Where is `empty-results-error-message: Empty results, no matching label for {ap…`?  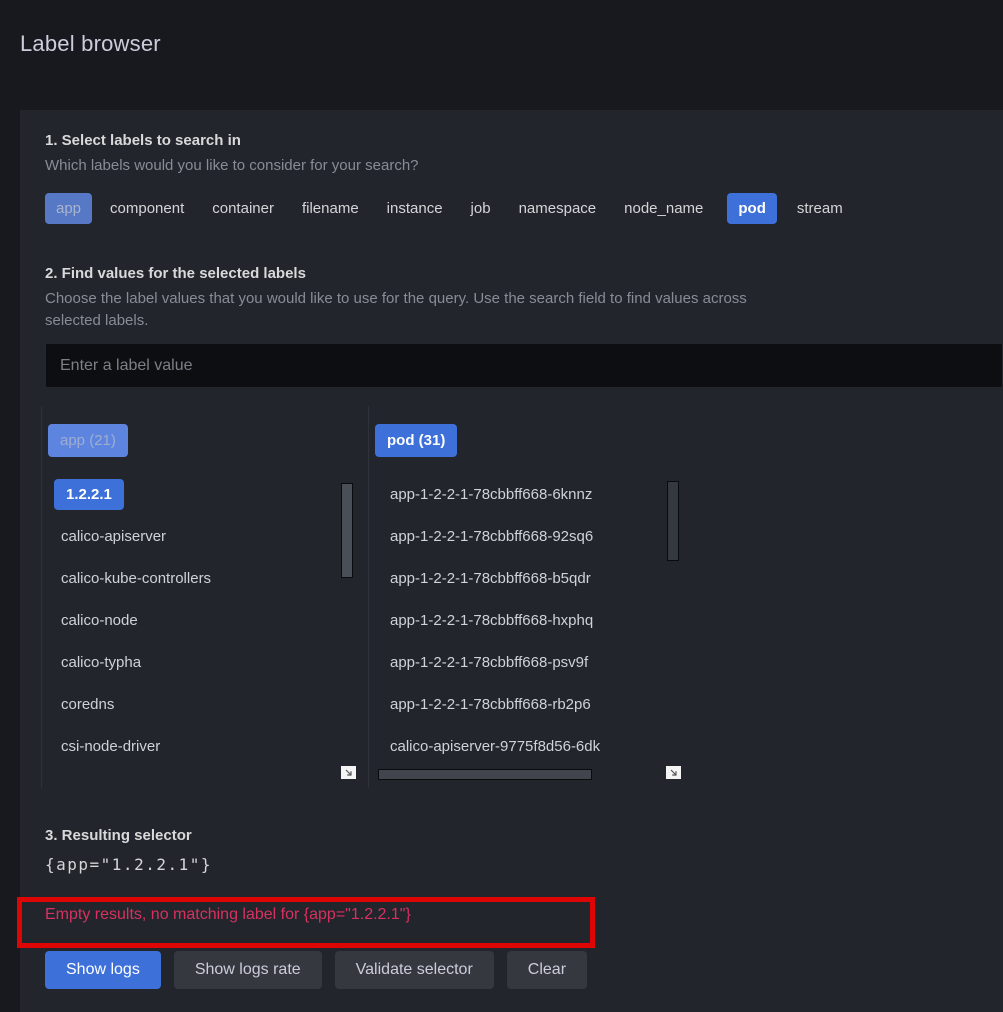
empty-results-error-message: Empty results, no matching label for {ap… is located at coordinates (228, 914).